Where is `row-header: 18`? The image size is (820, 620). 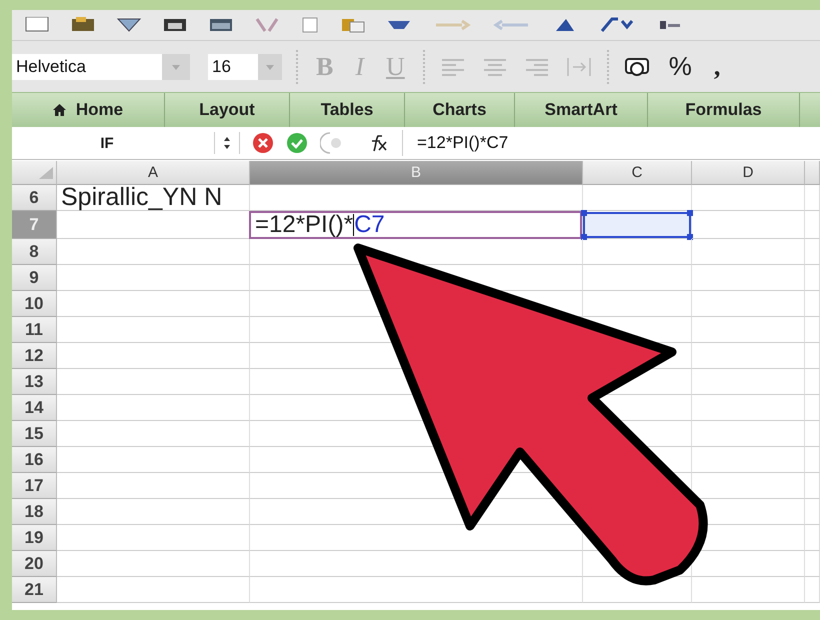
row-header: 18 is located at coordinates (34, 512).